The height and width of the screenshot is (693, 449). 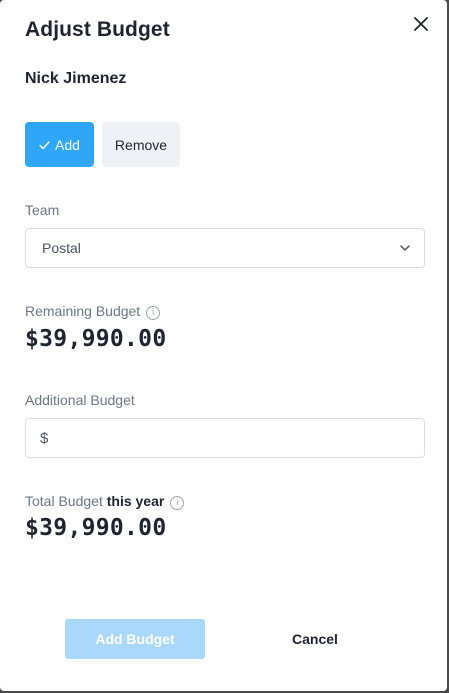 I want to click on remaining-budget-label-text: Remaining Budget, so click(x=83, y=311).